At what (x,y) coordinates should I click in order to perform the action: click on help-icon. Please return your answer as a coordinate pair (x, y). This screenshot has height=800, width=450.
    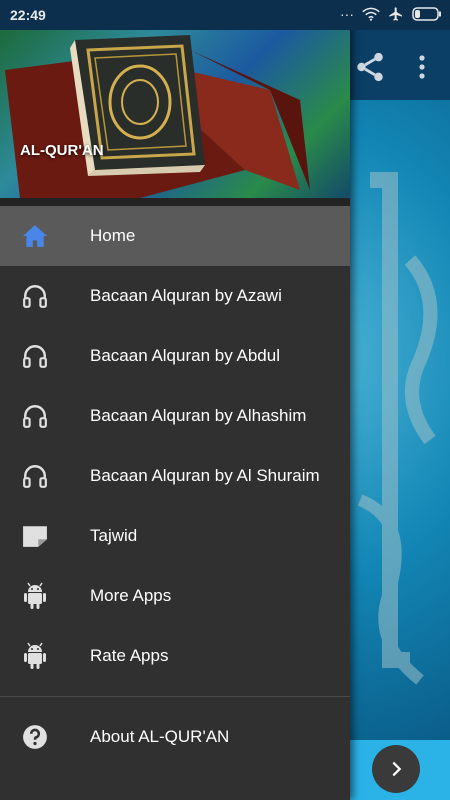
    Looking at the image, I should click on (35, 737).